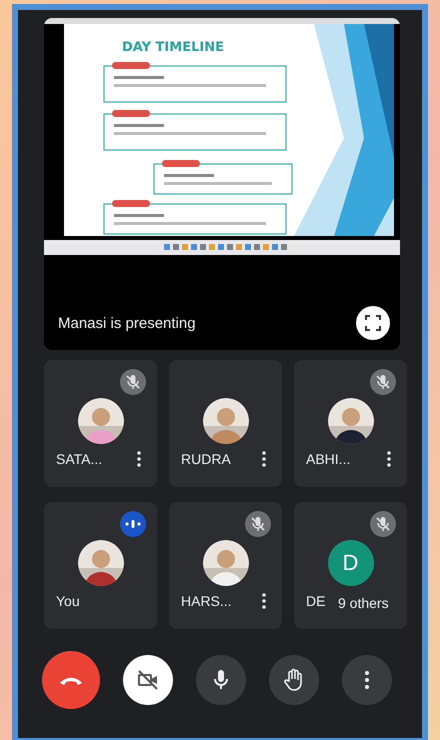  I want to click on letter-avatar: D, so click(351, 563).